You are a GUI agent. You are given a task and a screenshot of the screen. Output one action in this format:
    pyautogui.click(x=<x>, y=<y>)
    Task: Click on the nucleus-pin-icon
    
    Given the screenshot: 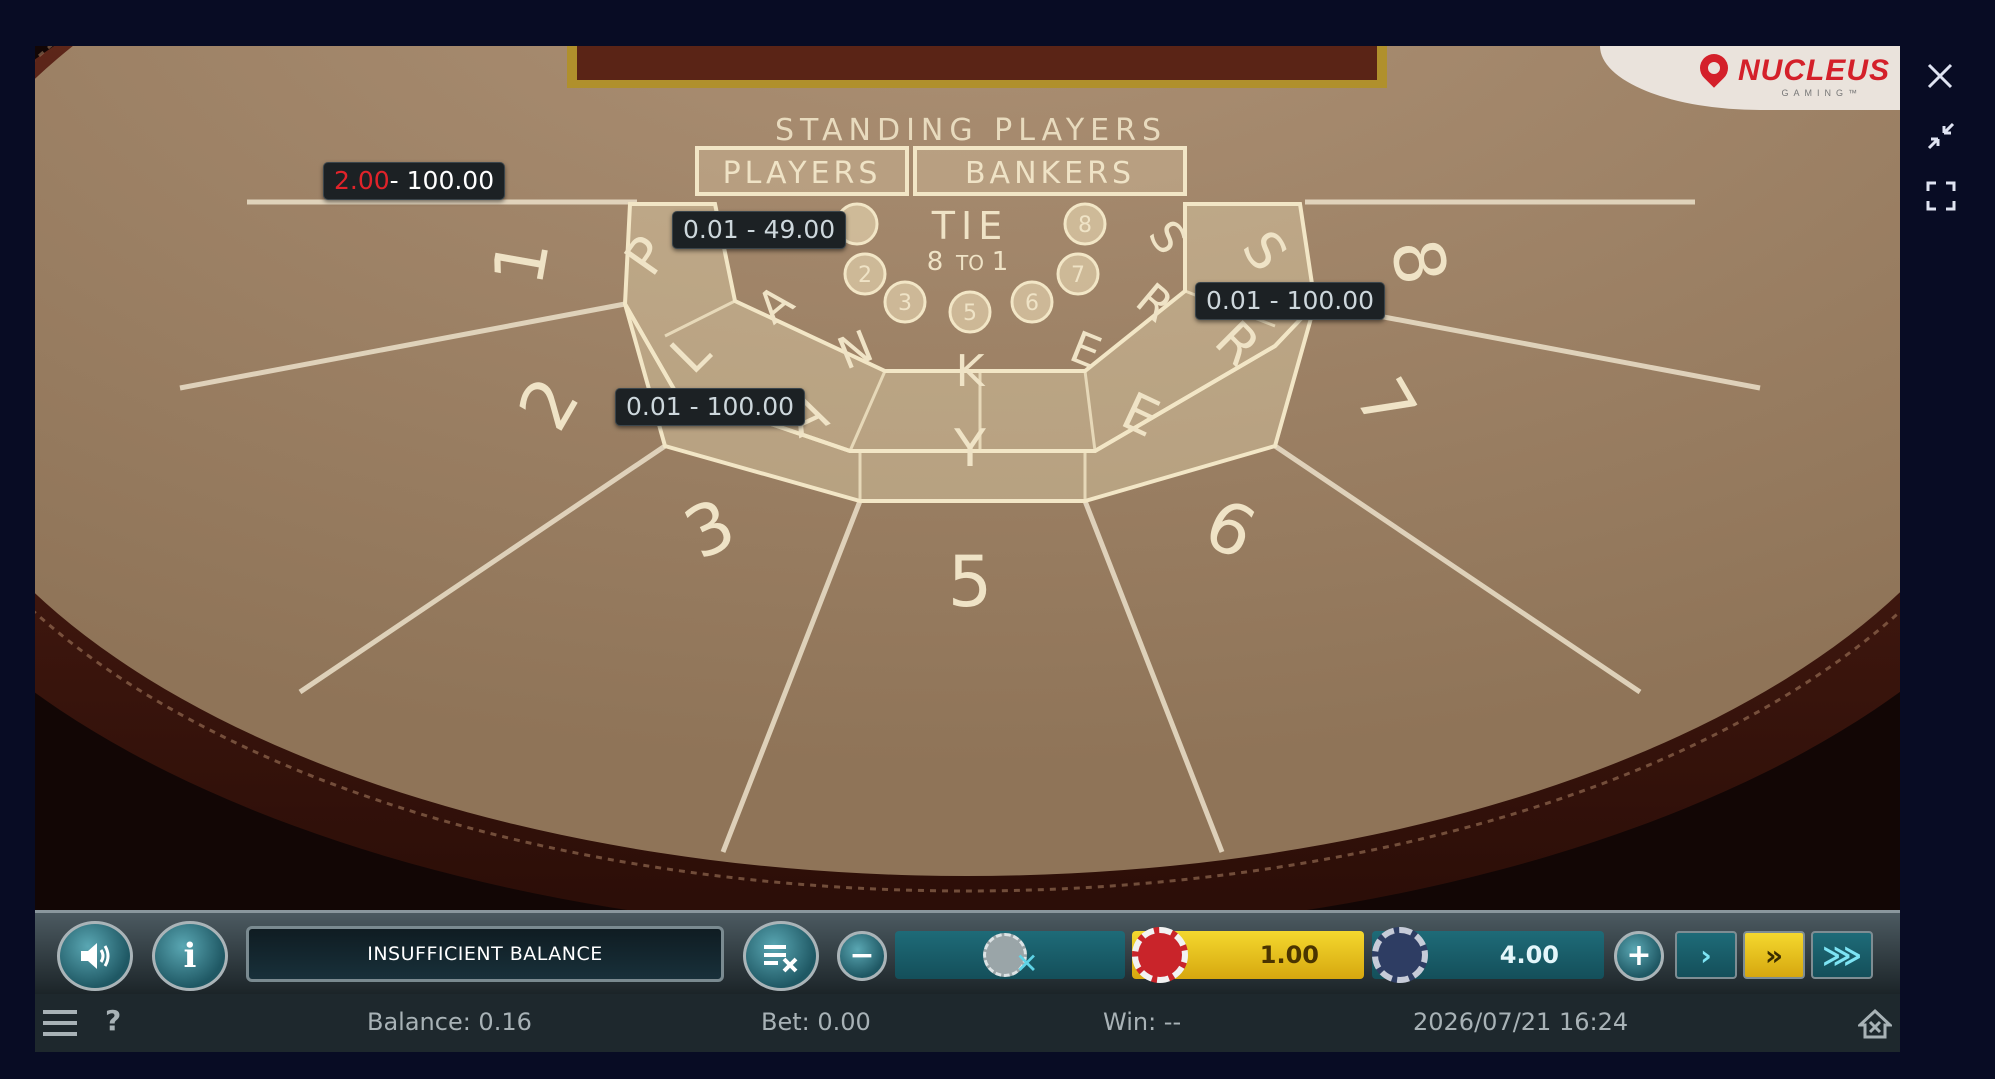 What is the action you would take?
    pyautogui.click(x=1714, y=68)
    